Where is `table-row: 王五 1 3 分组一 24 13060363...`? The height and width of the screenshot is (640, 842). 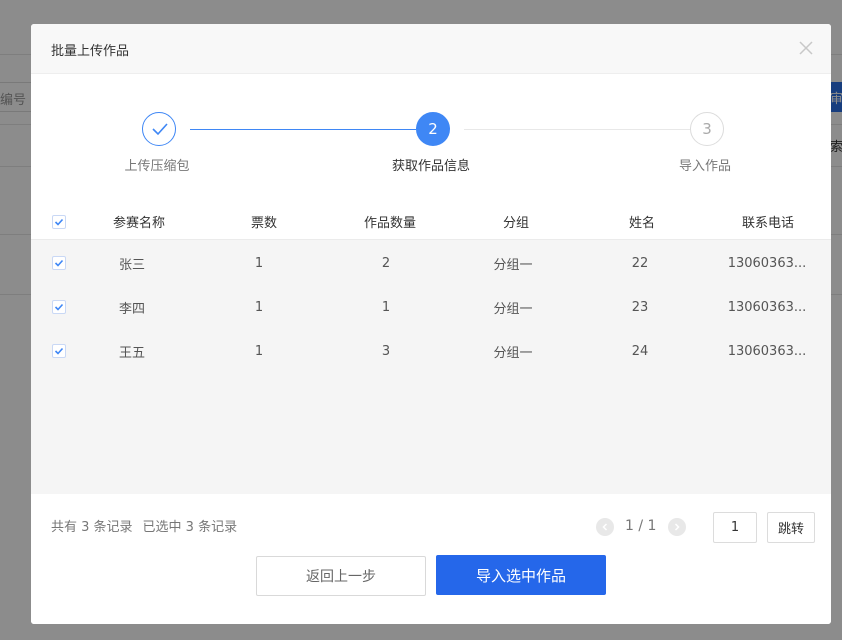 table-row: 王五 1 3 分组一 24 13060363... is located at coordinates (431, 351).